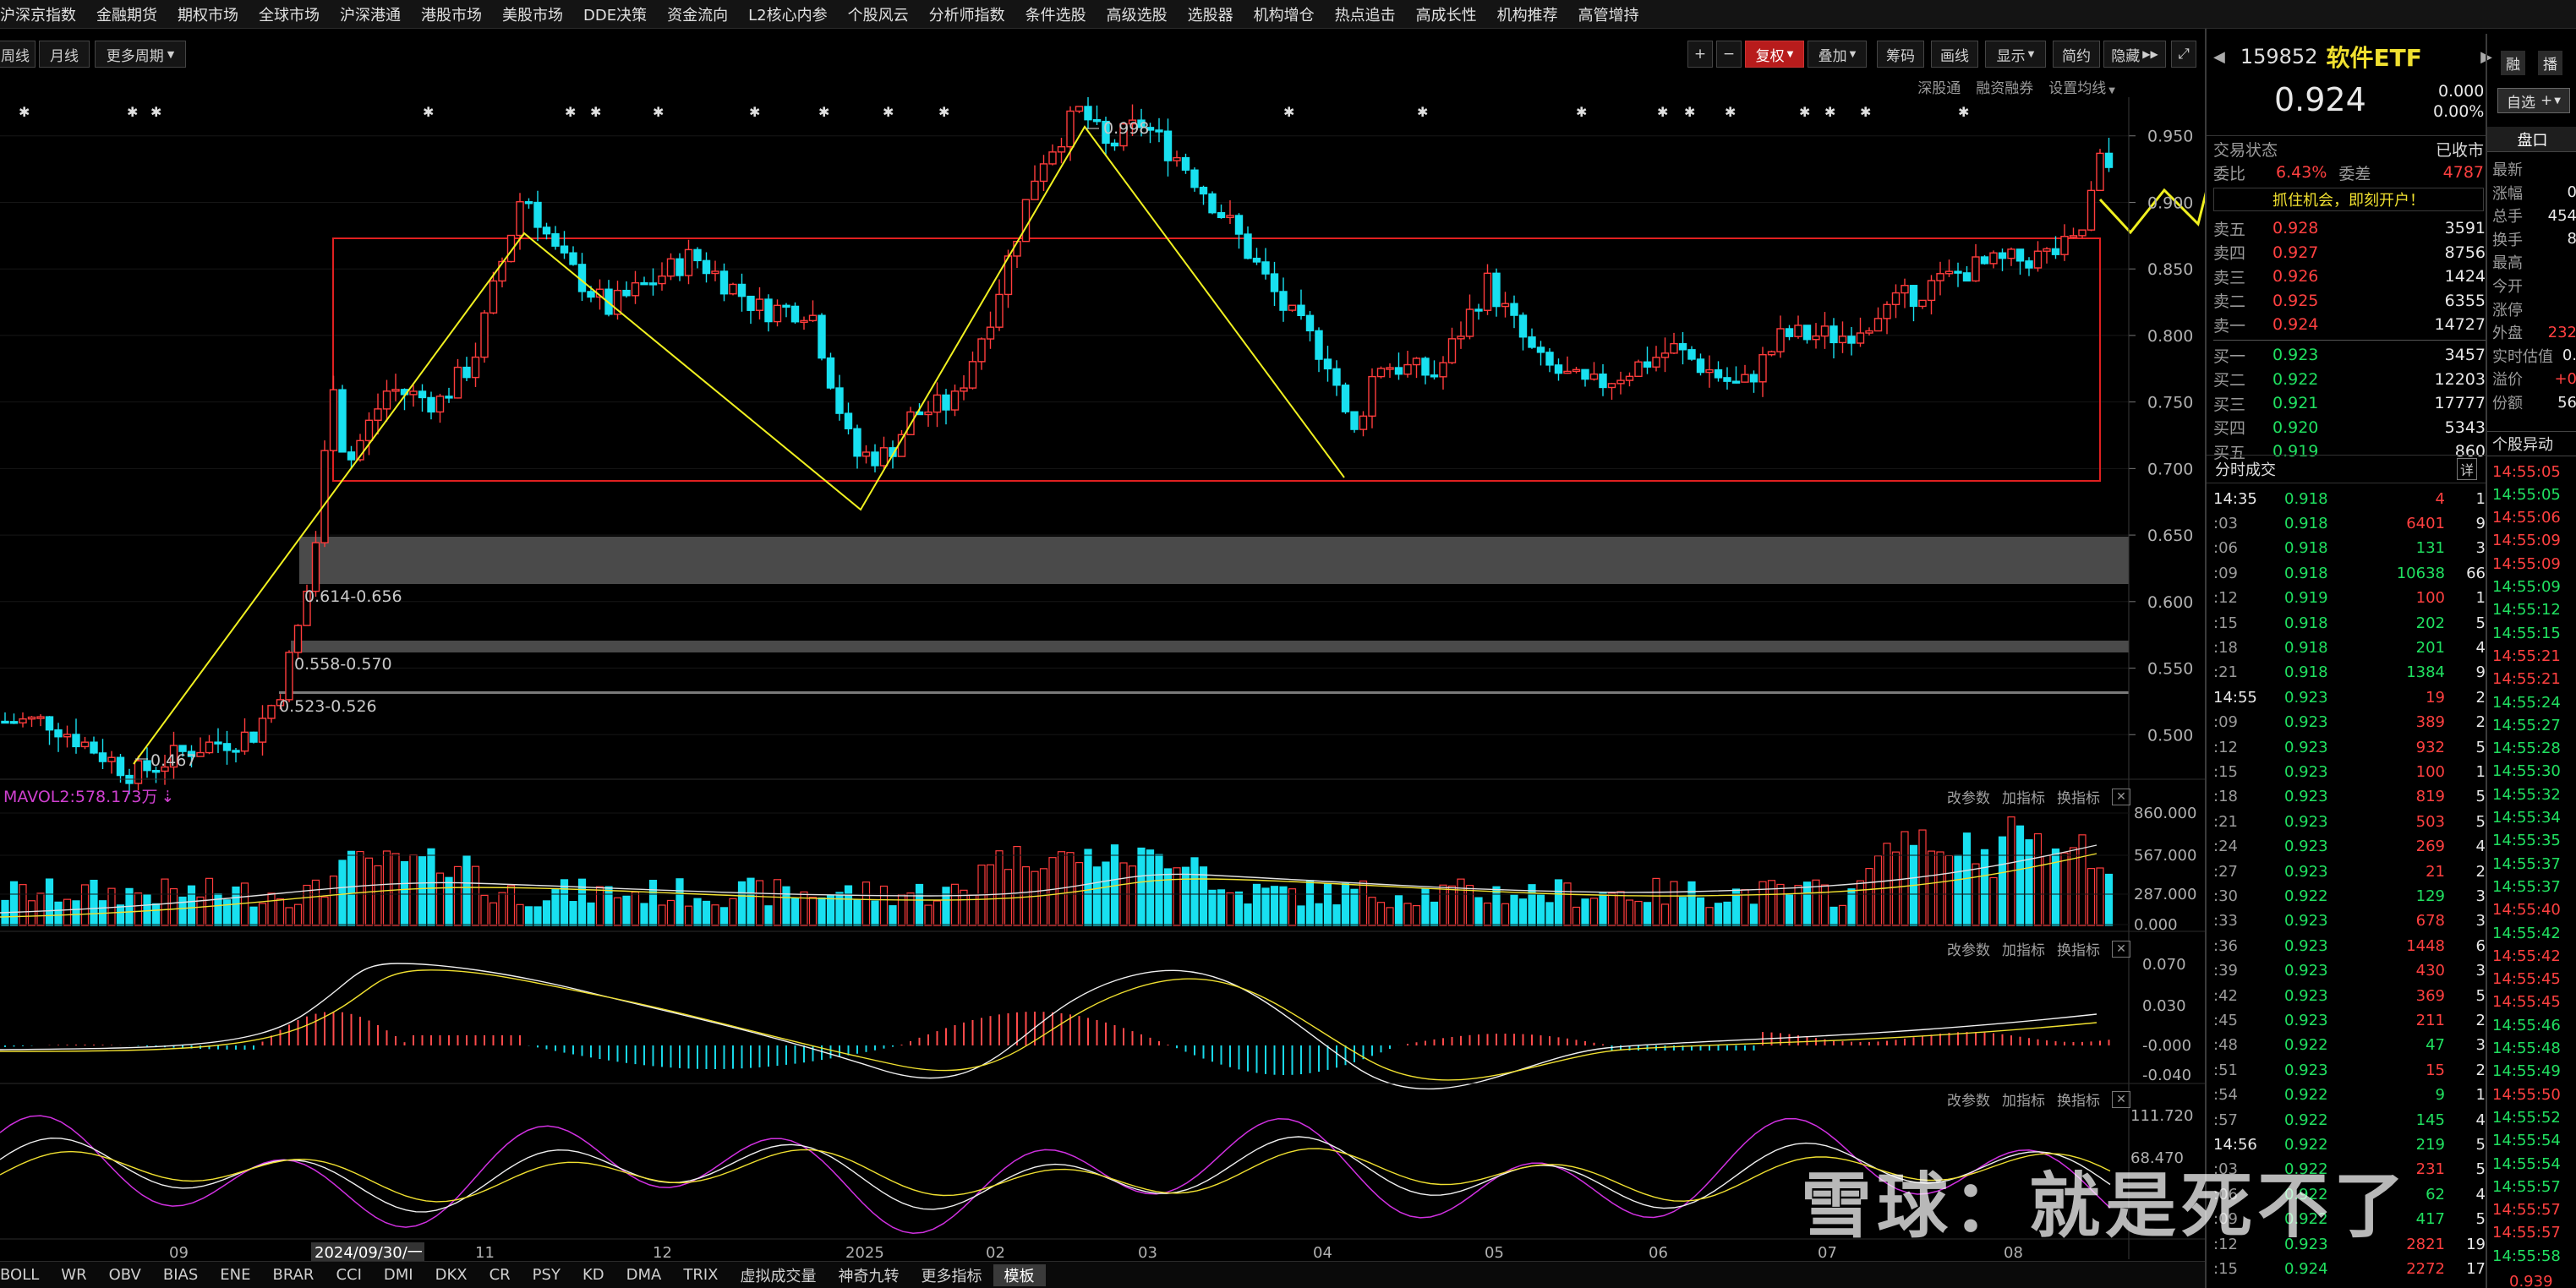  I want to click on draw-line-button: 画线, so click(1954, 54).